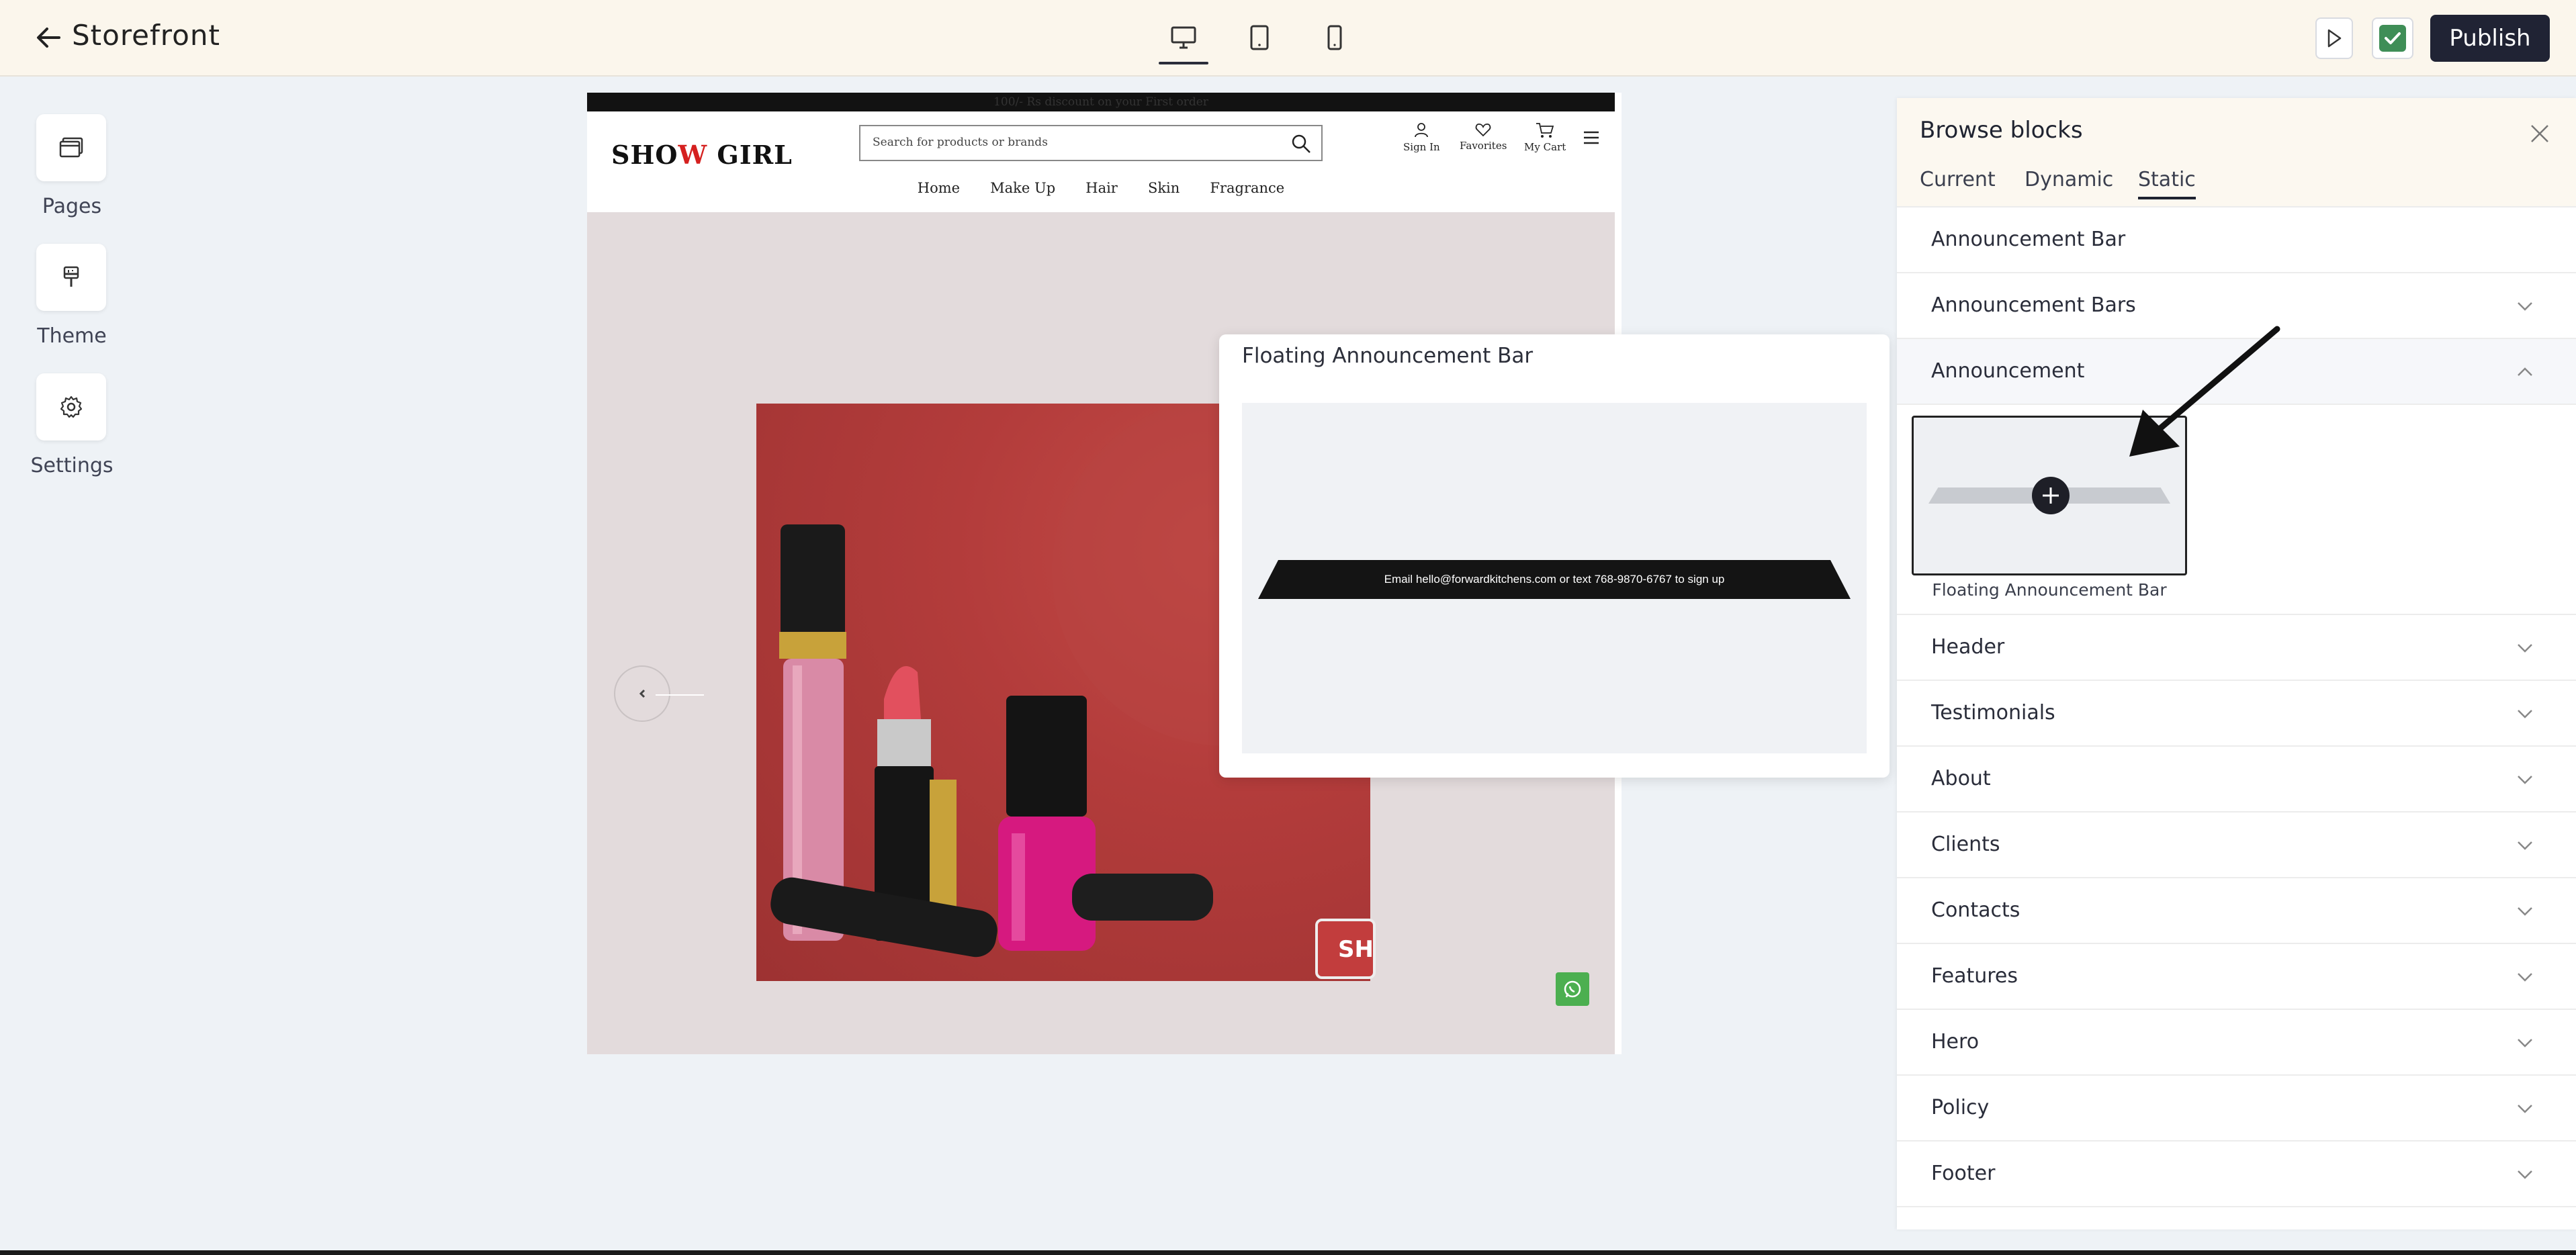  Describe the element at coordinates (1023, 188) in the screenshot. I see `nav-make-up: Make Up` at that location.